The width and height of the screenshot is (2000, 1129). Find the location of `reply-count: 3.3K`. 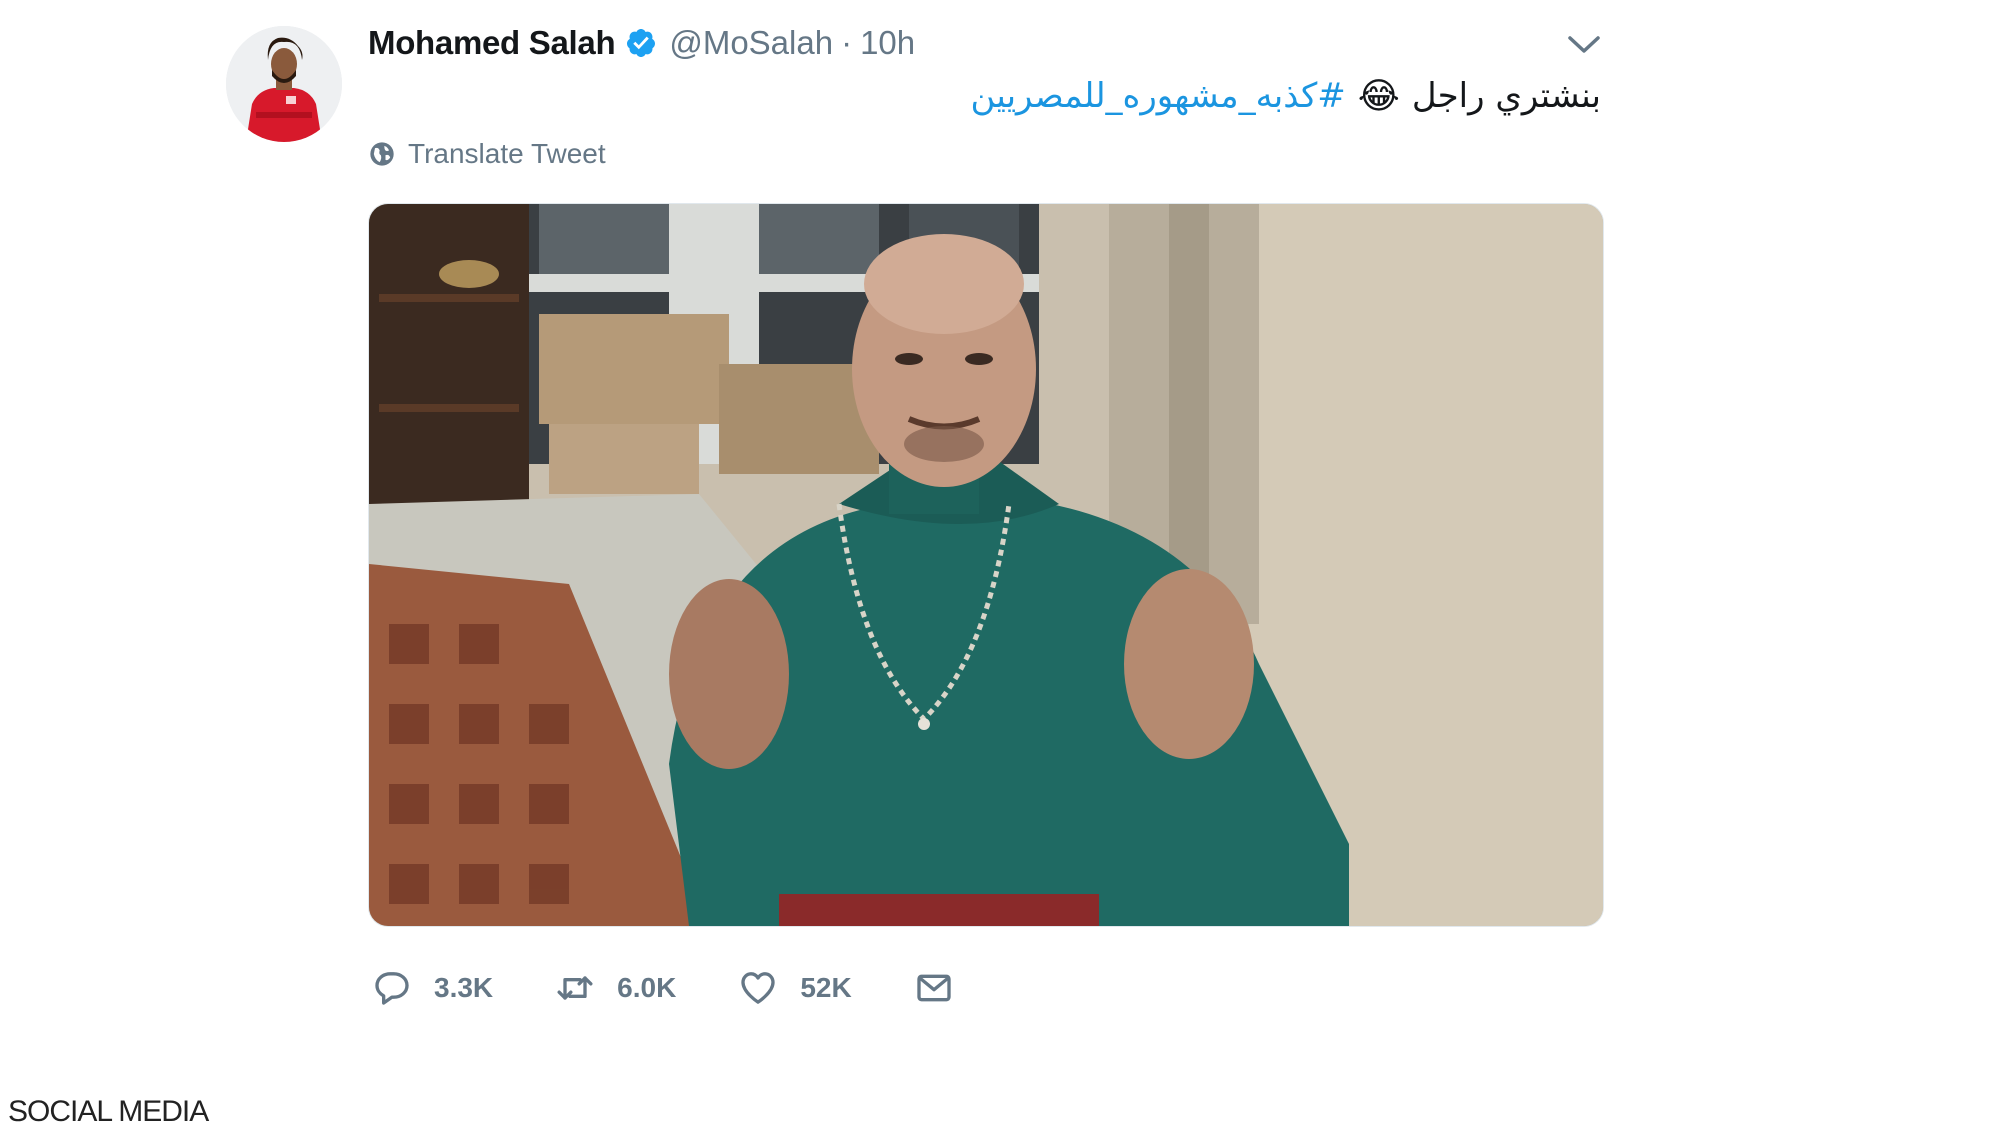

reply-count: 3.3K is located at coordinates (464, 987).